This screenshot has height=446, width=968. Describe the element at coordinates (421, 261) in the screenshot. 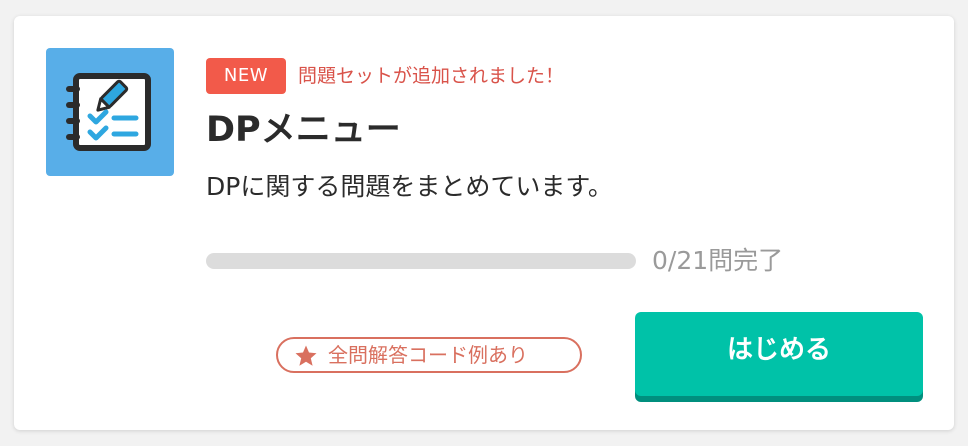

I see `progress-bar` at that location.